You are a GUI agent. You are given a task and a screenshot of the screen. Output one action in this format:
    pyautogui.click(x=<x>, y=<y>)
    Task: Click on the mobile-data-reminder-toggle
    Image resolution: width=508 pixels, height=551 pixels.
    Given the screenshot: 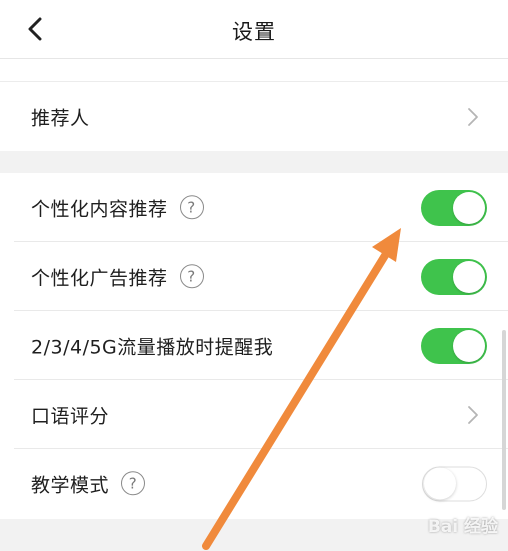 What is the action you would take?
    pyautogui.click(x=454, y=345)
    